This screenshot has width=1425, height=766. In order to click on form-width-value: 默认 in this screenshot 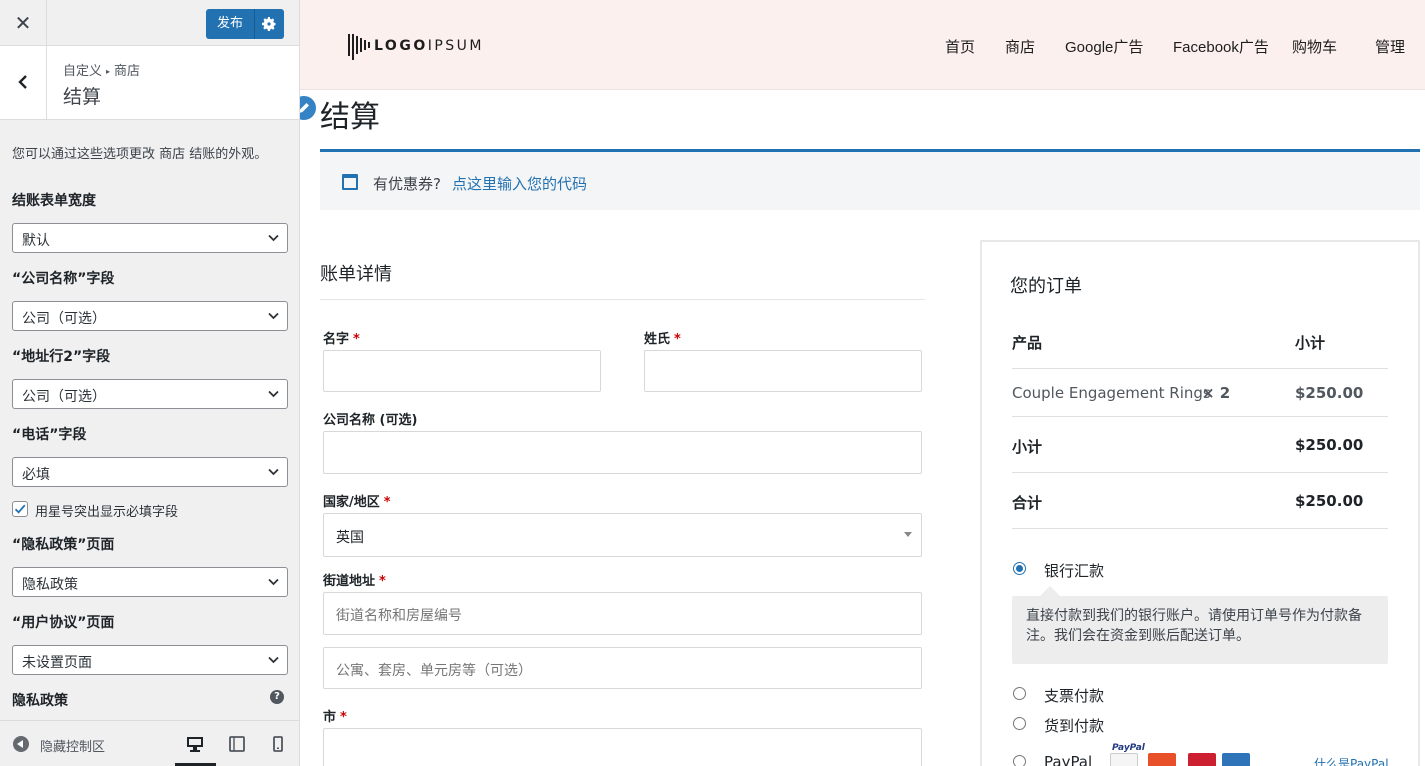, I will do `click(36, 241)`.